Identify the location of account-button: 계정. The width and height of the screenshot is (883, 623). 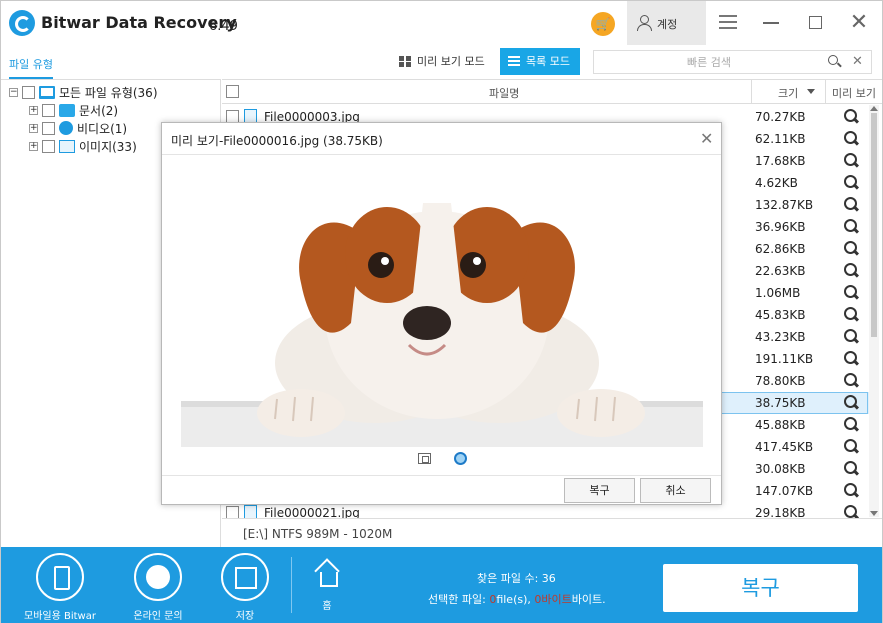
(666, 23).